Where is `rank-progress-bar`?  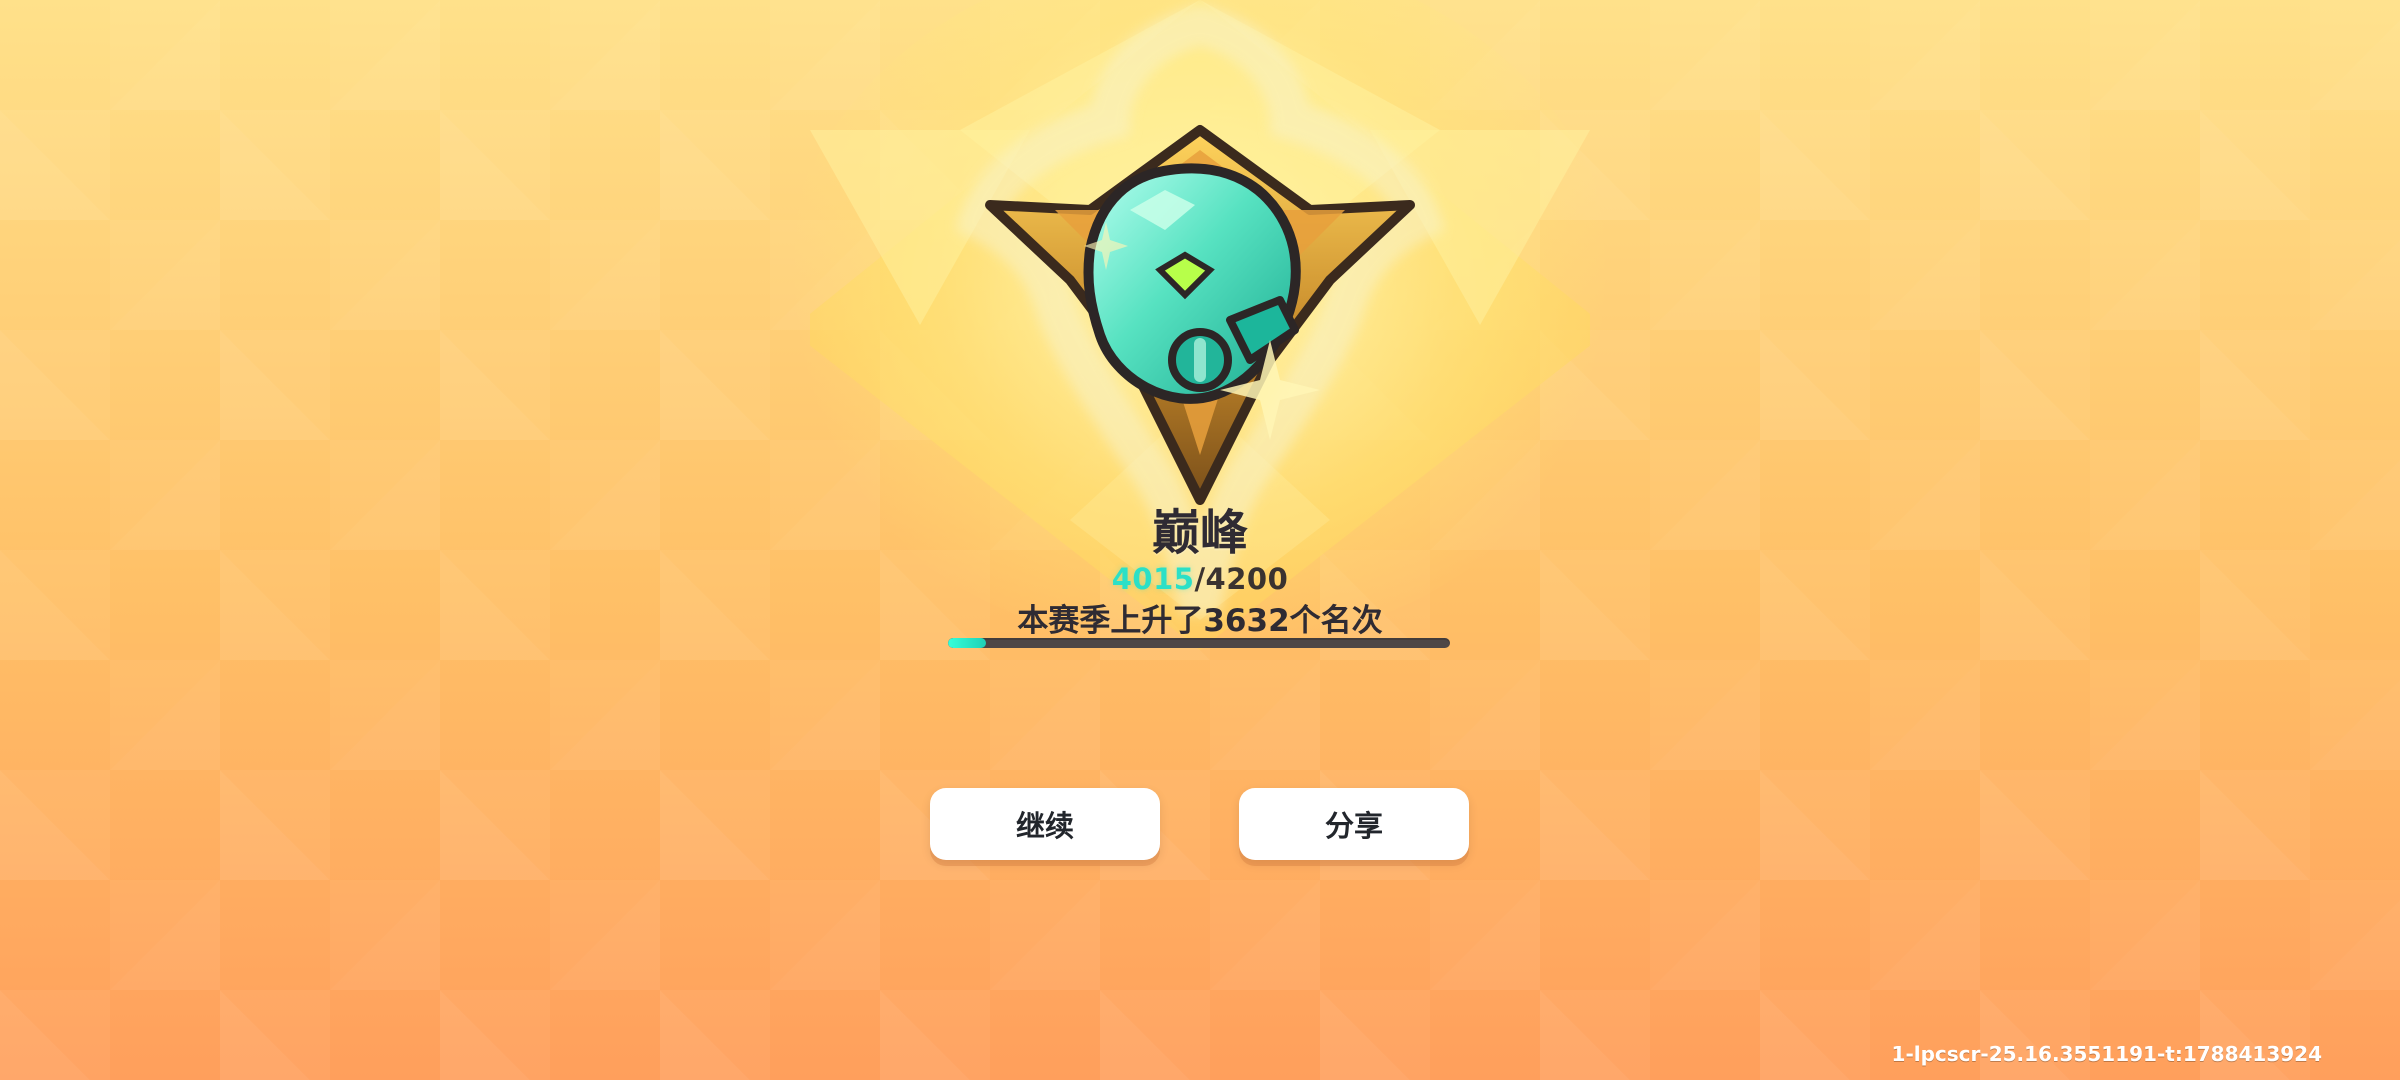
rank-progress-bar is located at coordinates (1199, 643).